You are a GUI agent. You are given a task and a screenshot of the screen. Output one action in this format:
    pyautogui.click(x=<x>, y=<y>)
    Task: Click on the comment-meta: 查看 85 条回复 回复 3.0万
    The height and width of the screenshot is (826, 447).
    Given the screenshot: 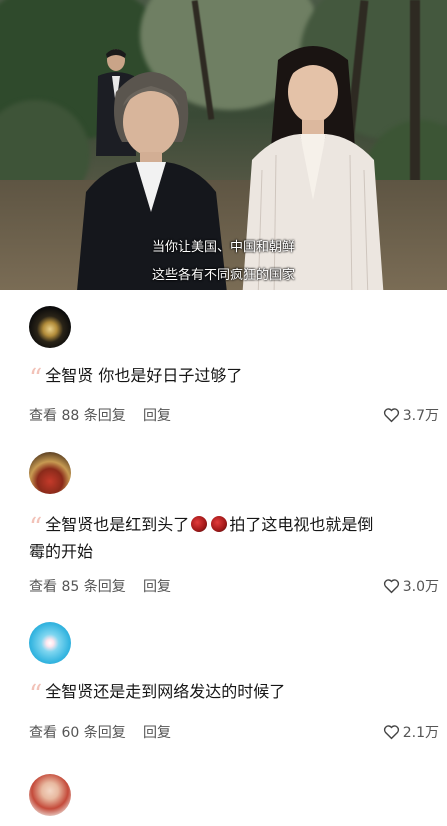 What is the action you would take?
    pyautogui.click(x=234, y=586)
    